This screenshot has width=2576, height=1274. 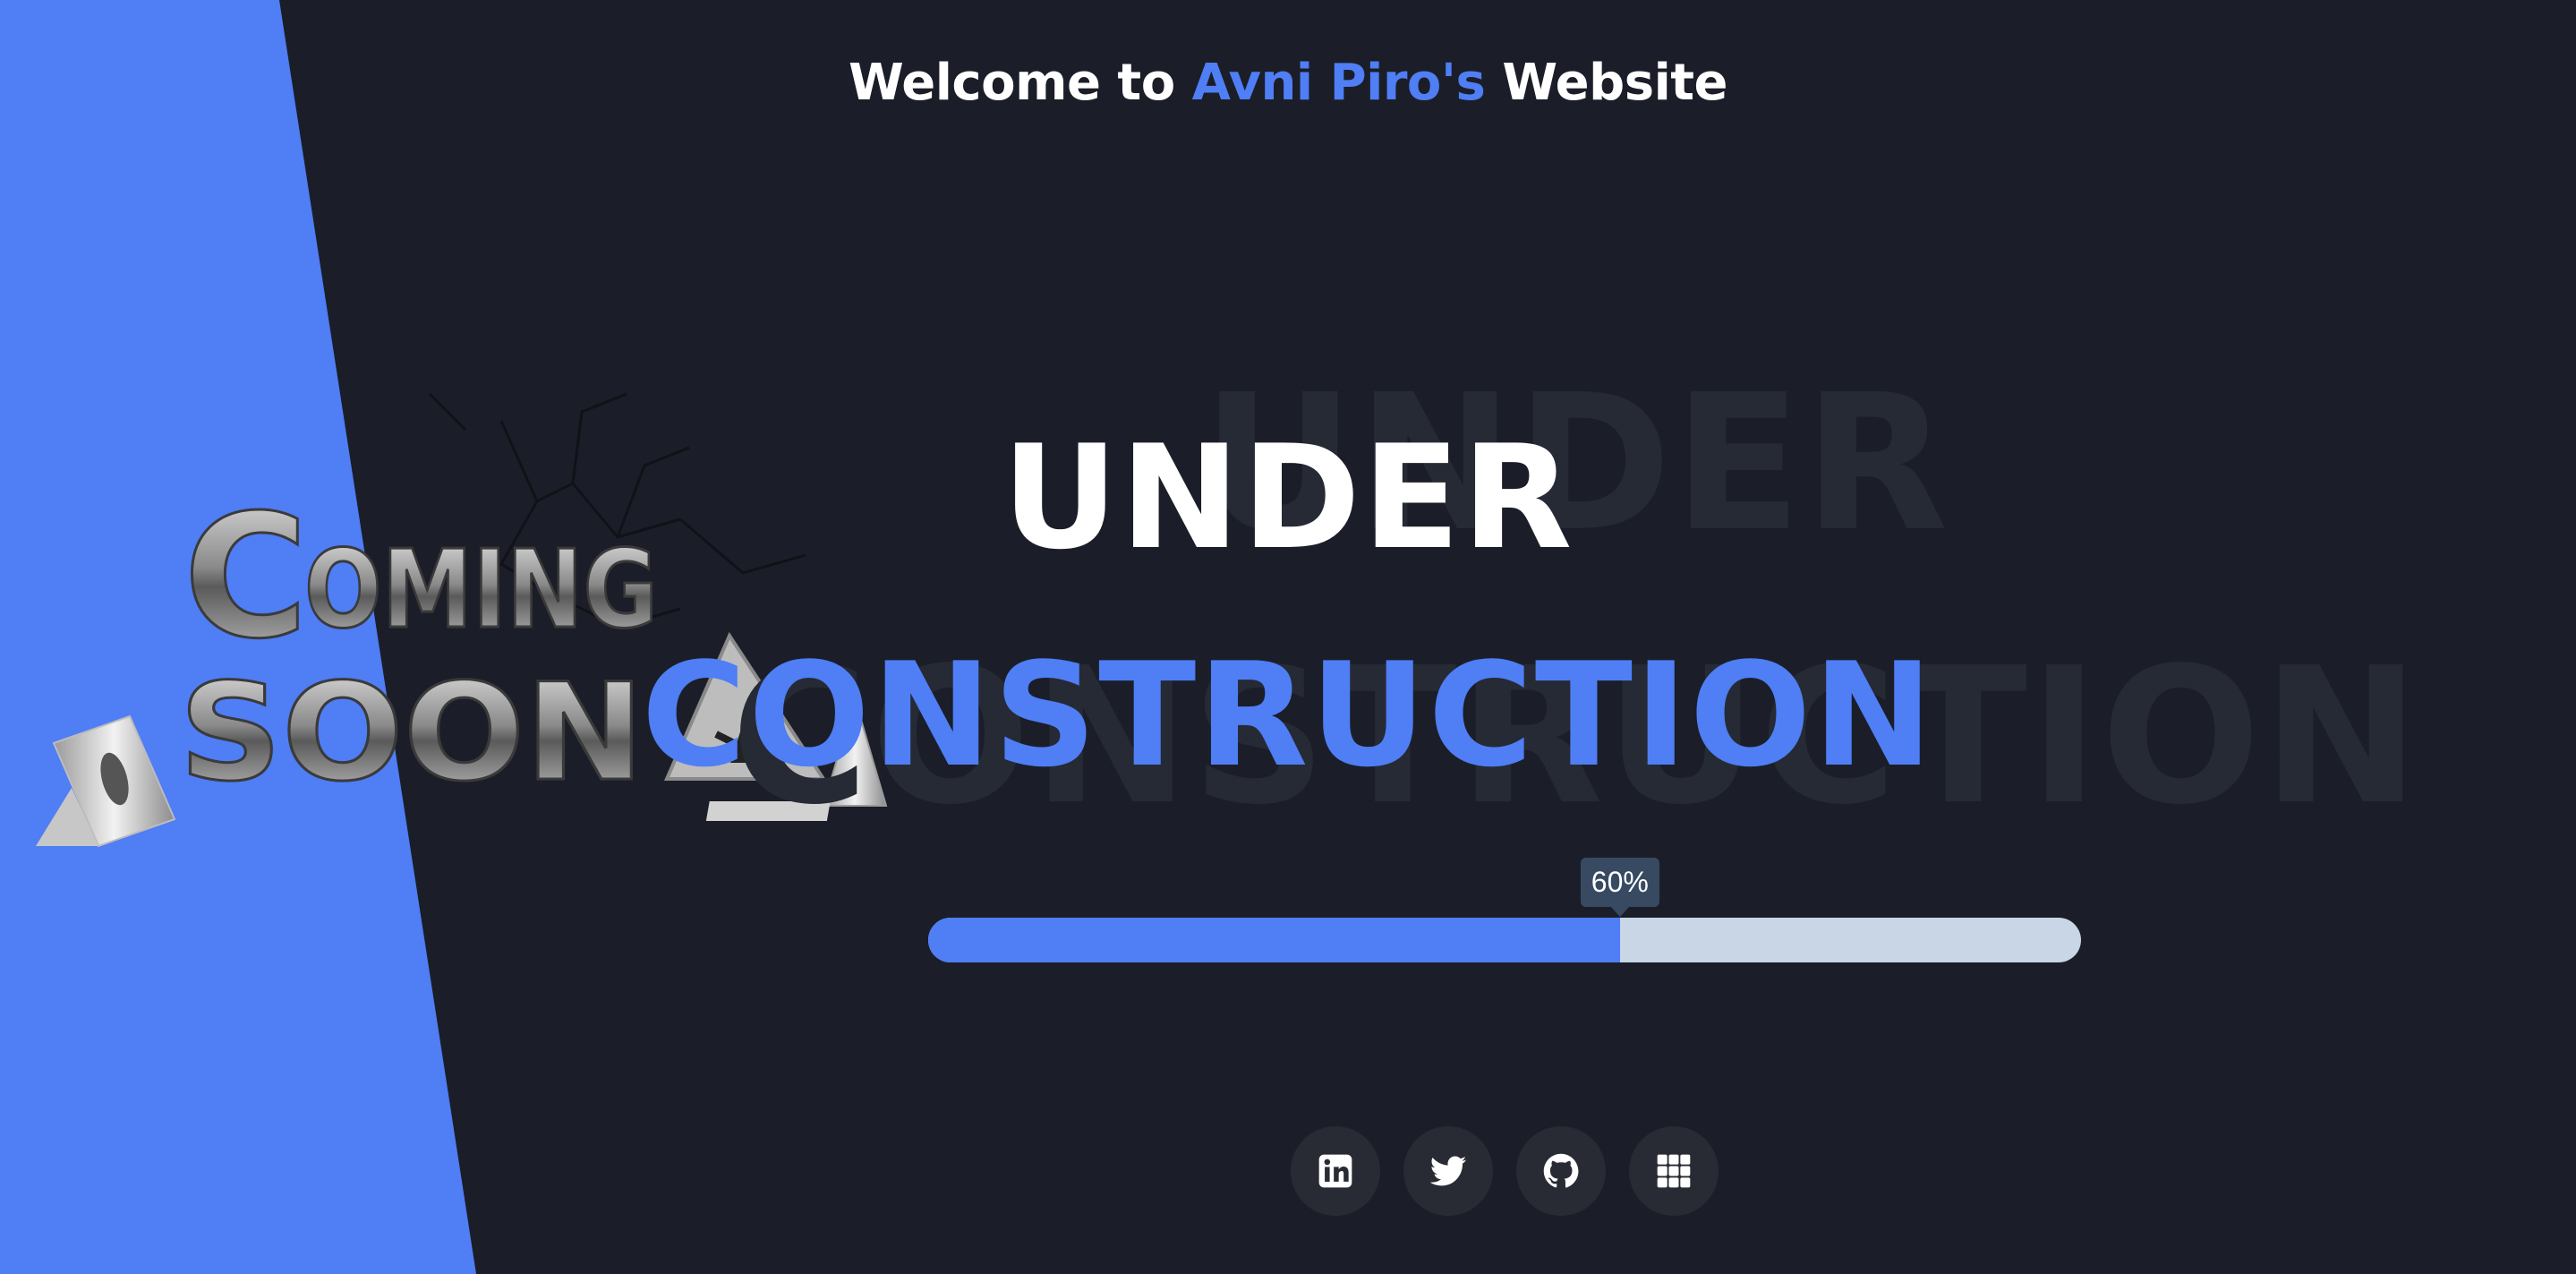 I want to click on github-button, so click(x=1561, y=1171).